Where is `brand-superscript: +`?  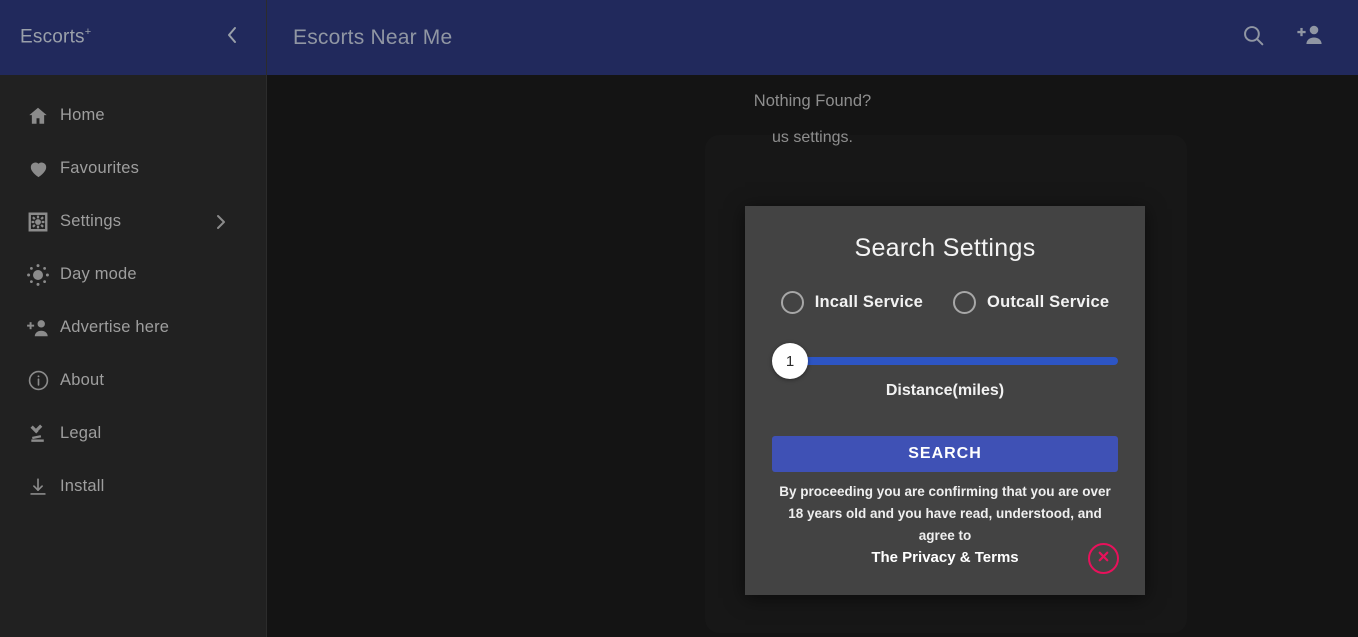 brand-superscript: + is located at coordinates (88, 32).